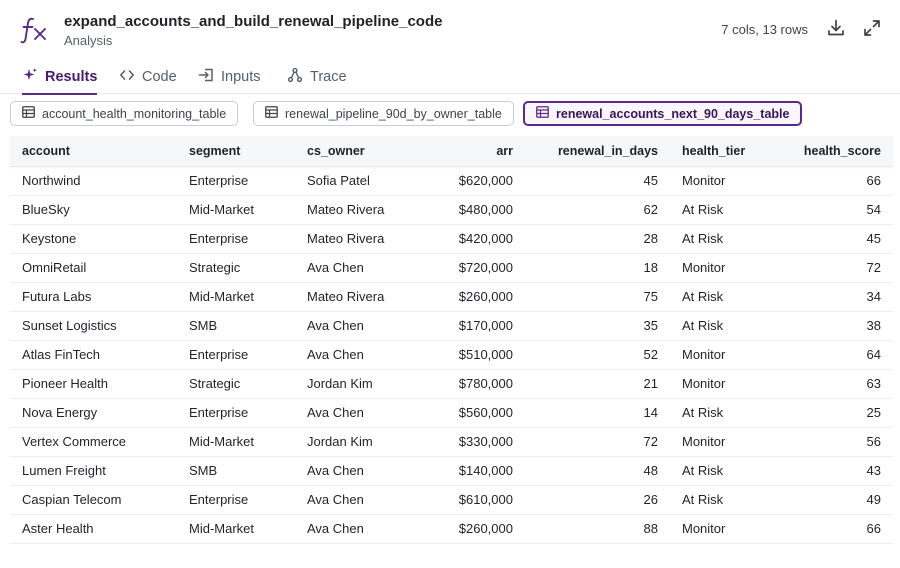  Describe the element at coordinates (673, 113) in the screenshot. I see `chip-label: renewal_accounts_next_90_days_table` at that location.